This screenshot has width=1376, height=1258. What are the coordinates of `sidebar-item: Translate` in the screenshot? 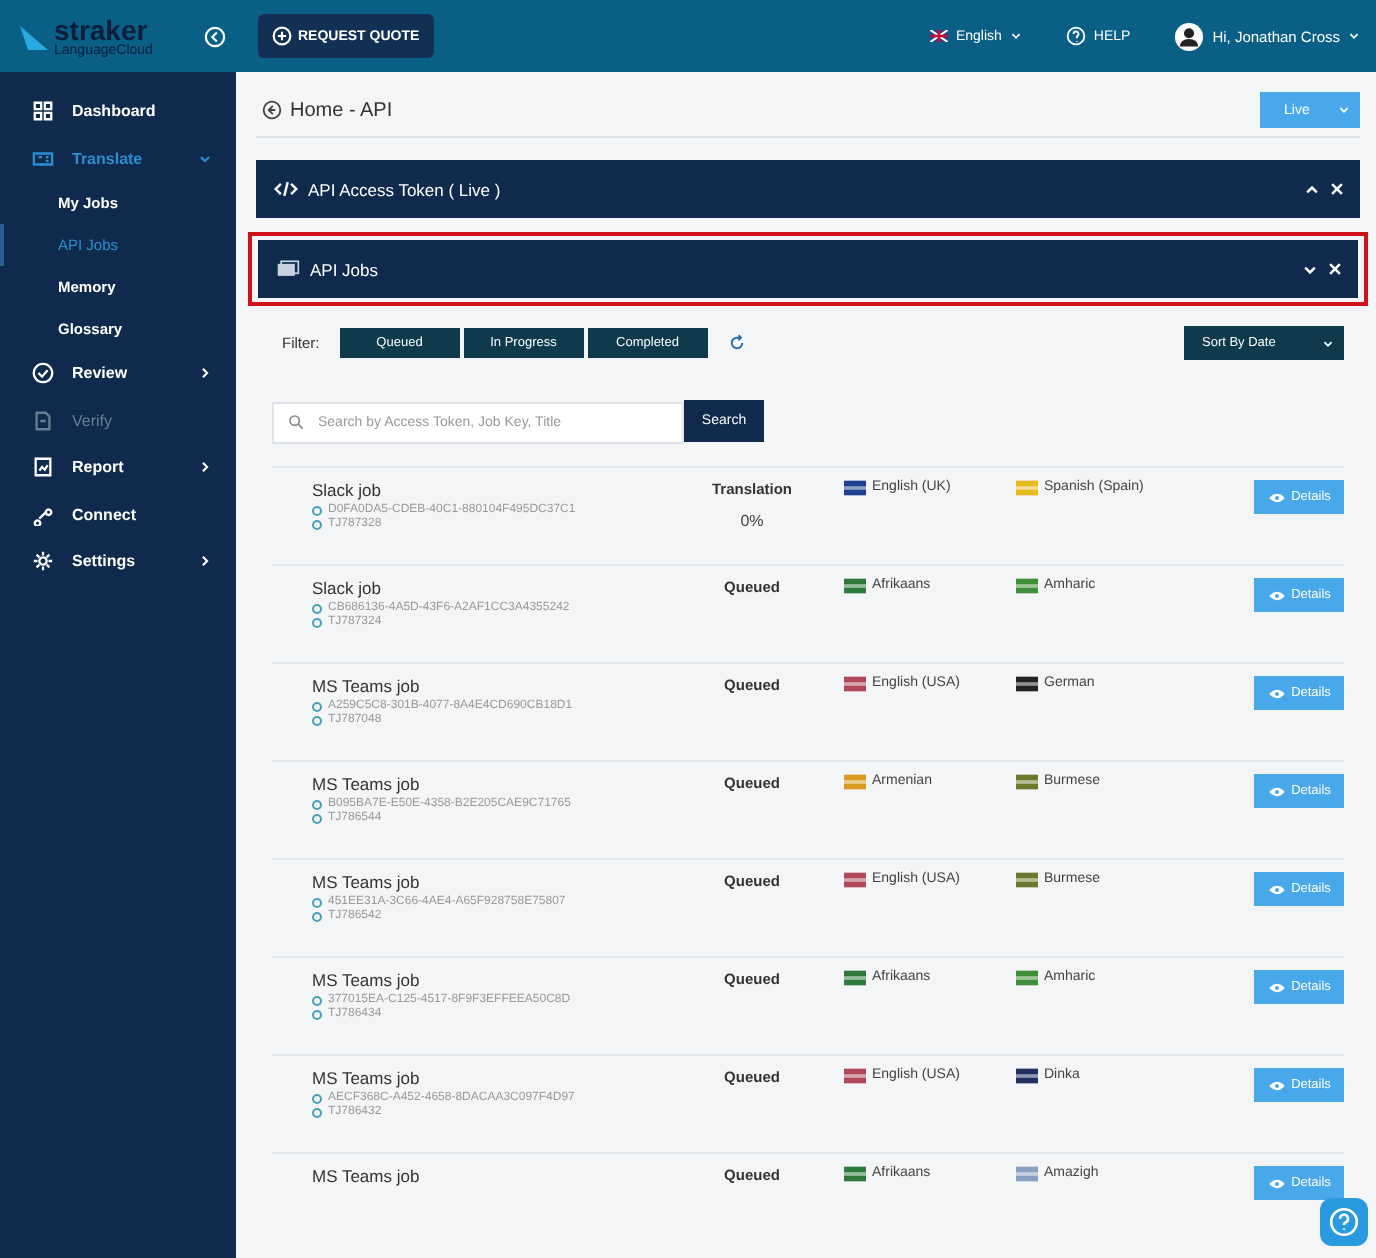 It's located at (118, 158).